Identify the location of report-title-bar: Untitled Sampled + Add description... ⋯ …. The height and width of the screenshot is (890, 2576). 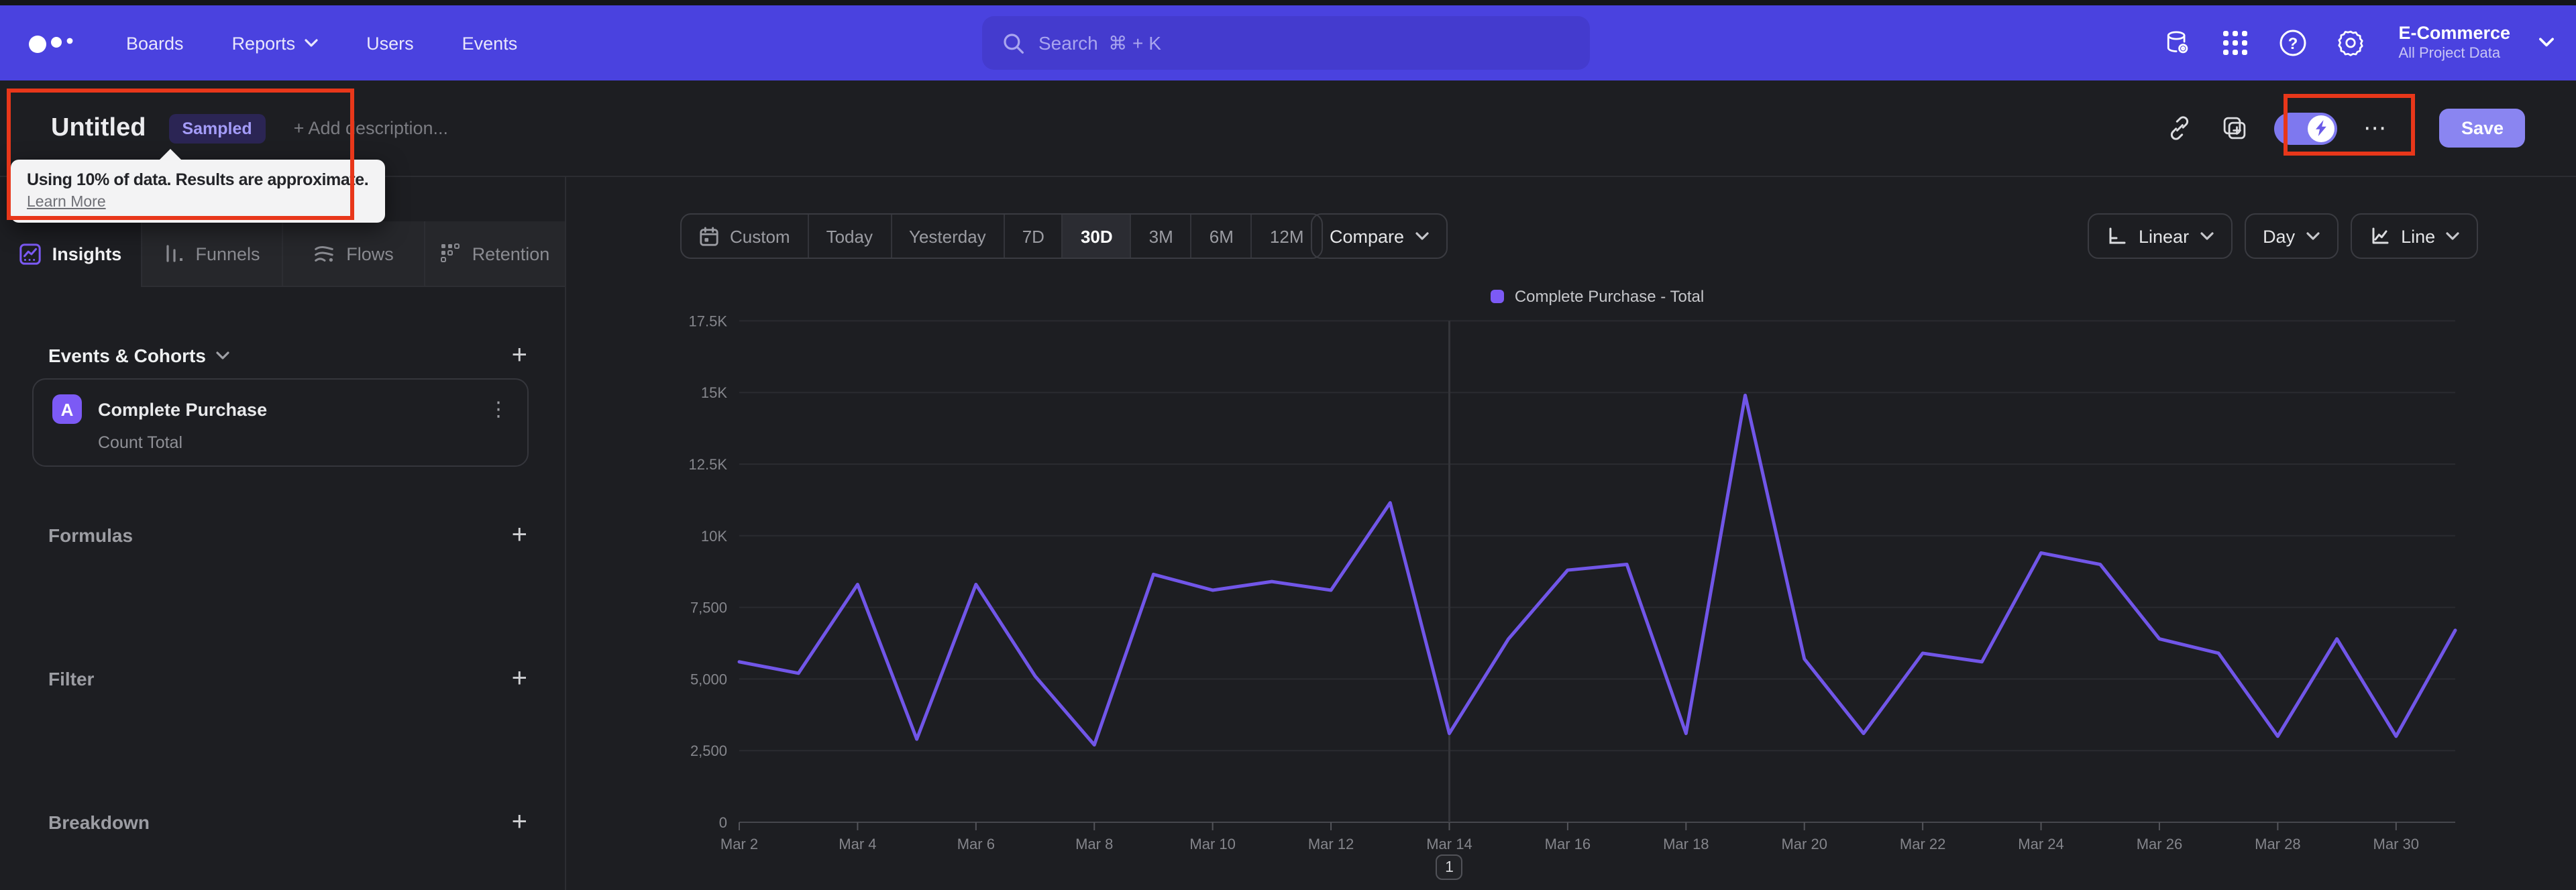
(1288, 128).